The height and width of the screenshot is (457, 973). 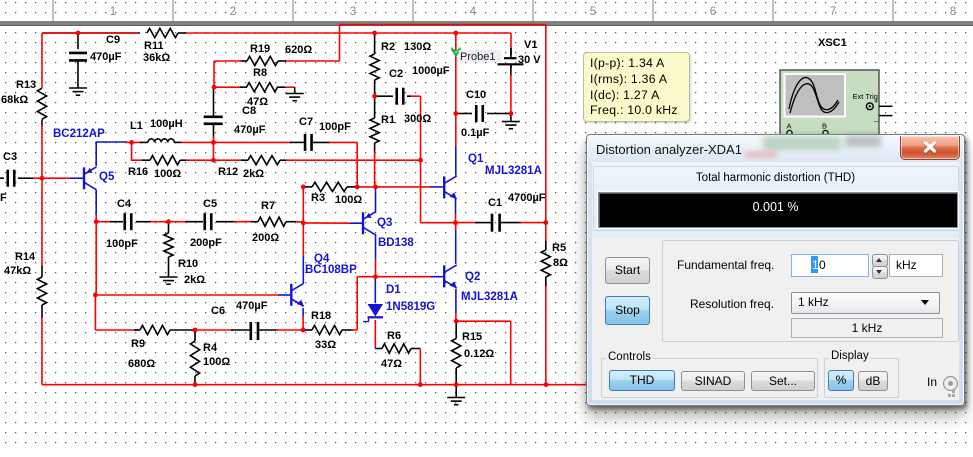 What do you see at coordinates (265, 238) in the screenshot?
I see `svg-text: 200Ω` at bounding box center [265, 238].